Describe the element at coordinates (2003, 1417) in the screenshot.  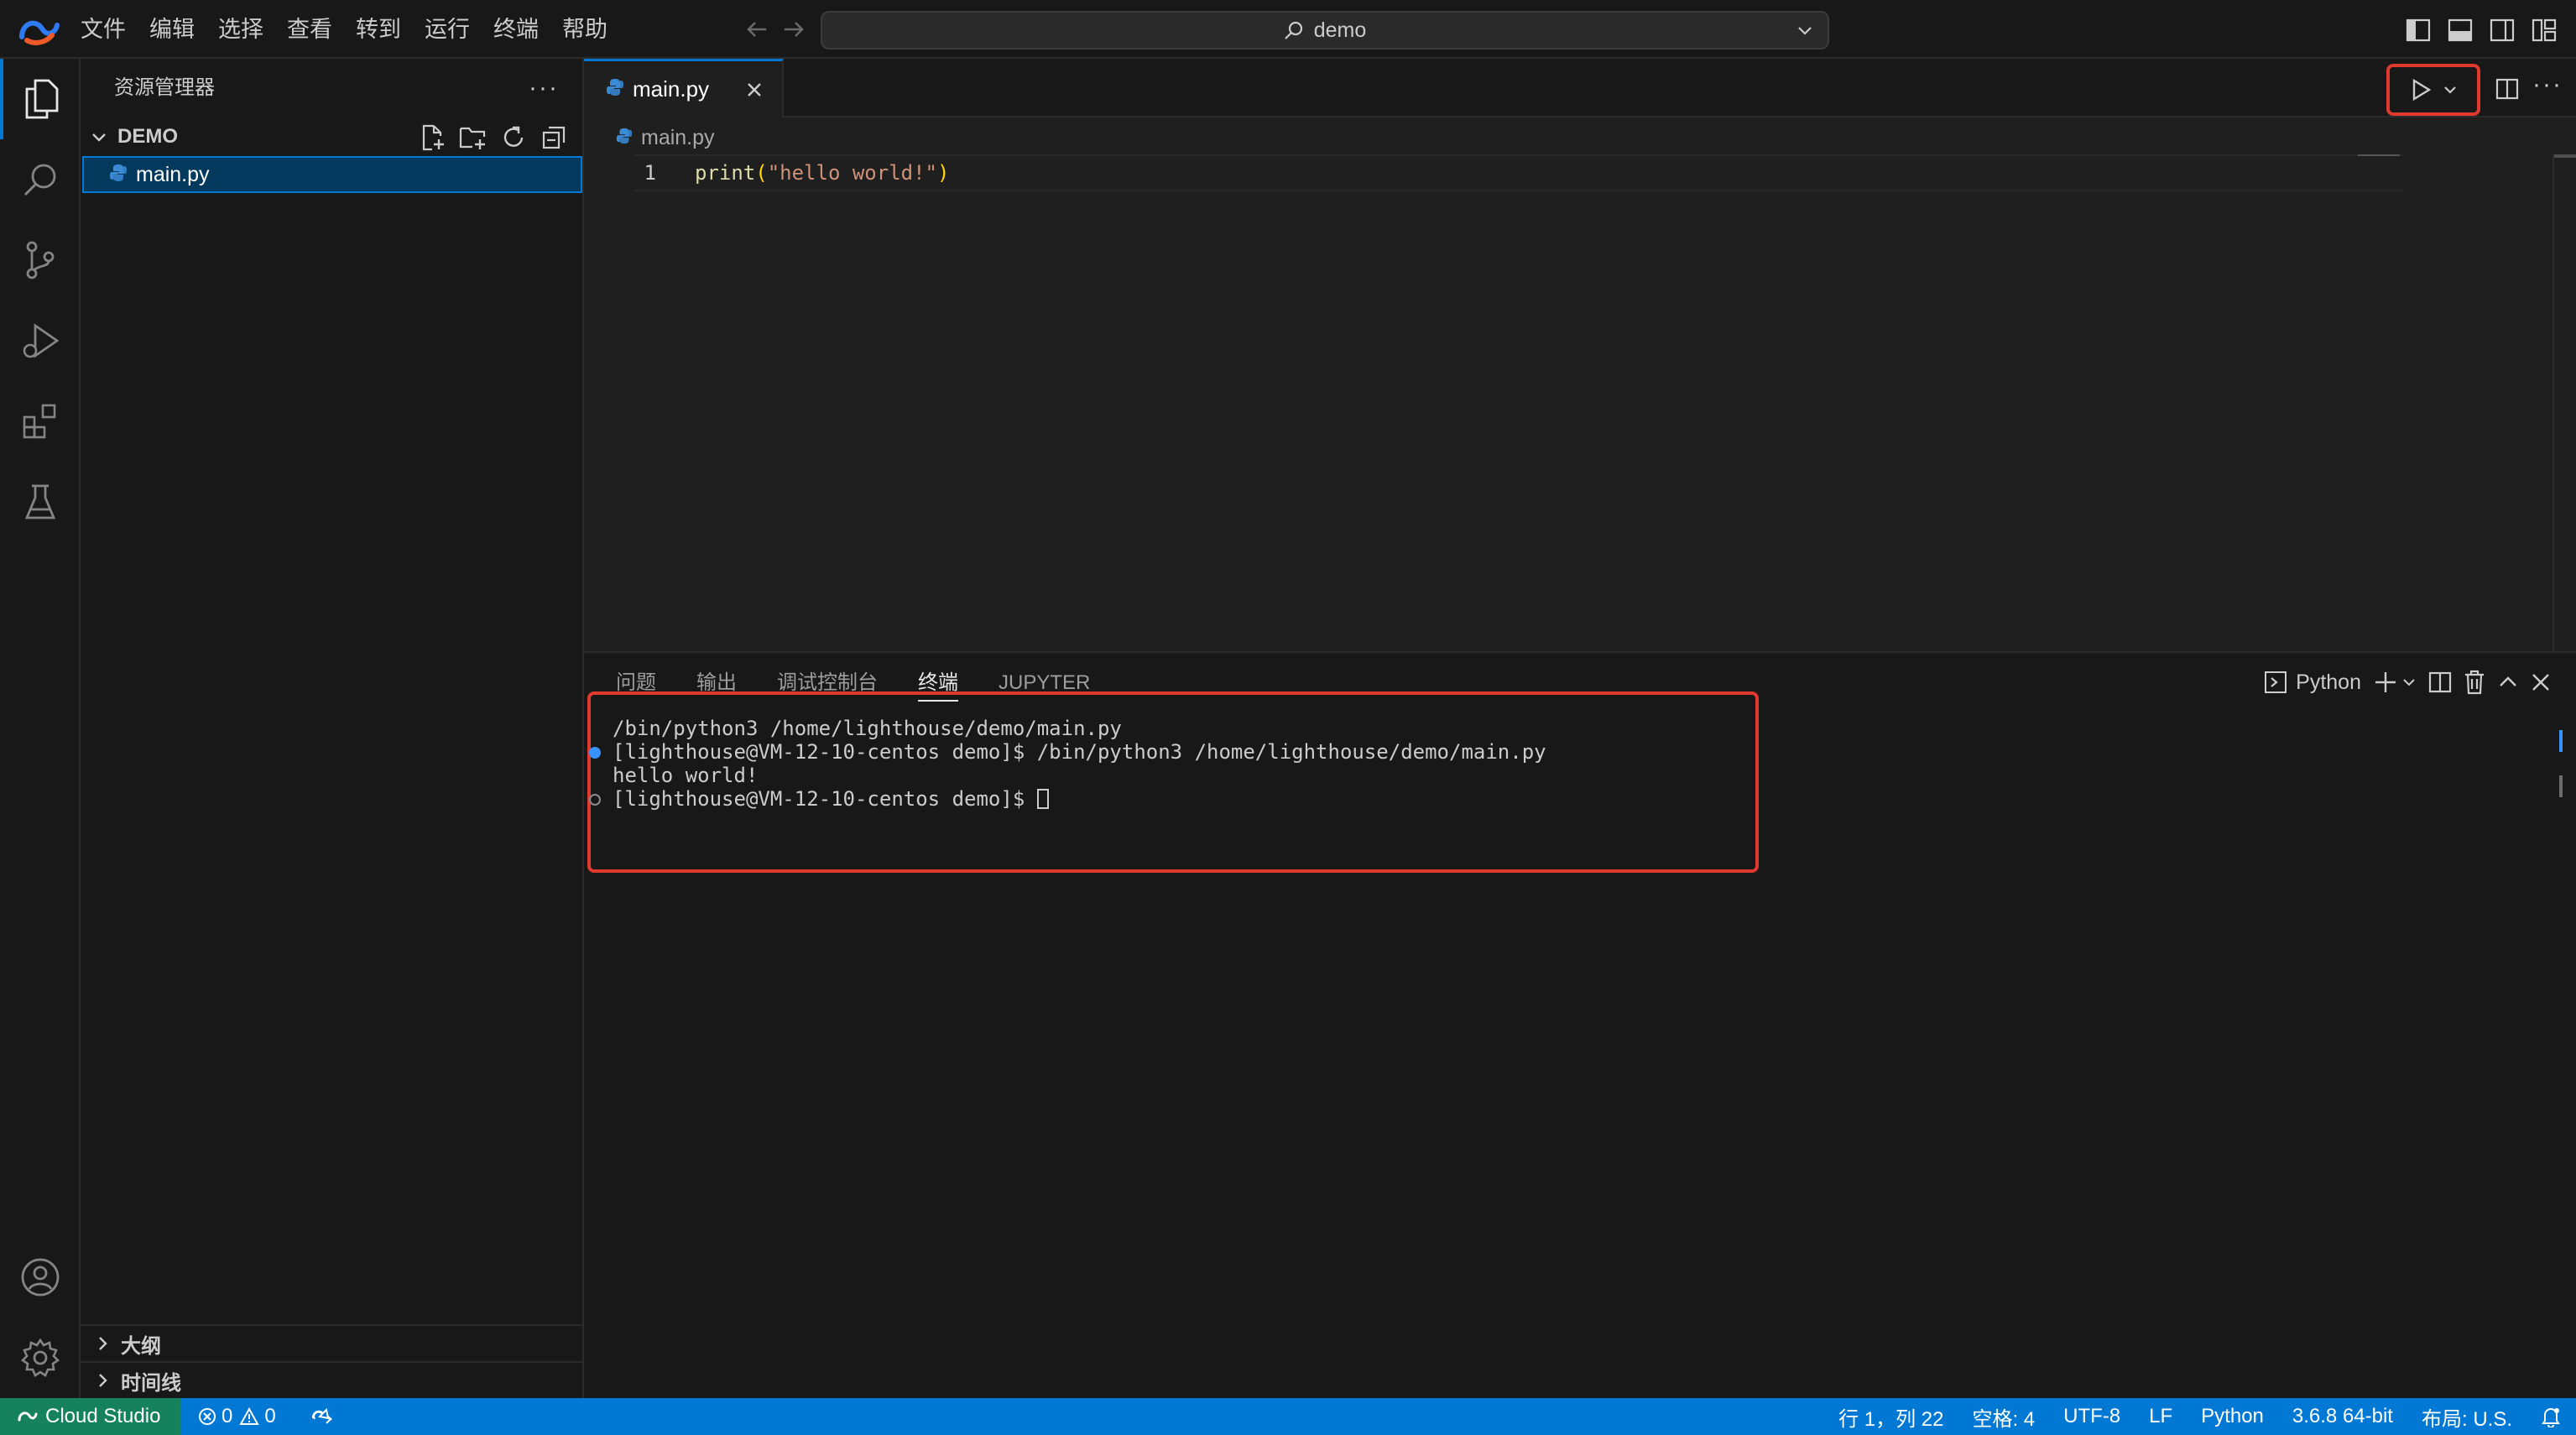
I see `indentation-status: 空格: 4` at that location.